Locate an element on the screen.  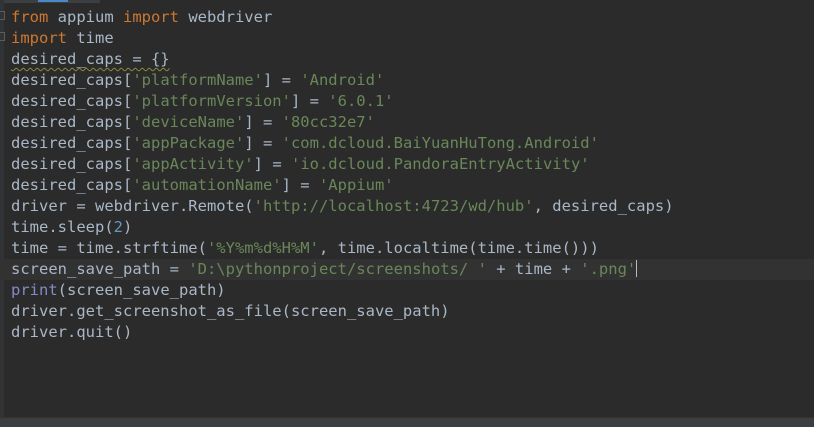
code-line: desired_caps['deviceName'] = '80cc32e7' is located at coordinates (412, 122).